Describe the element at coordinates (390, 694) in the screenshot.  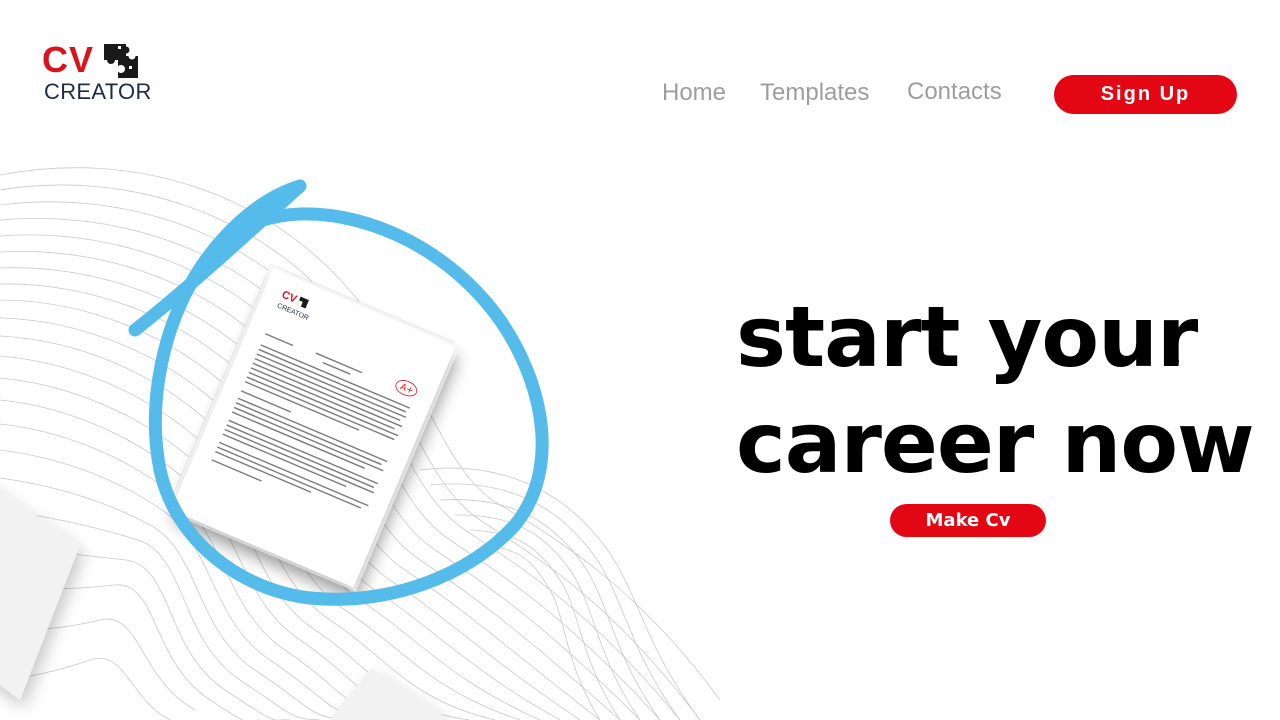
I see `paper-bottom` at that location.